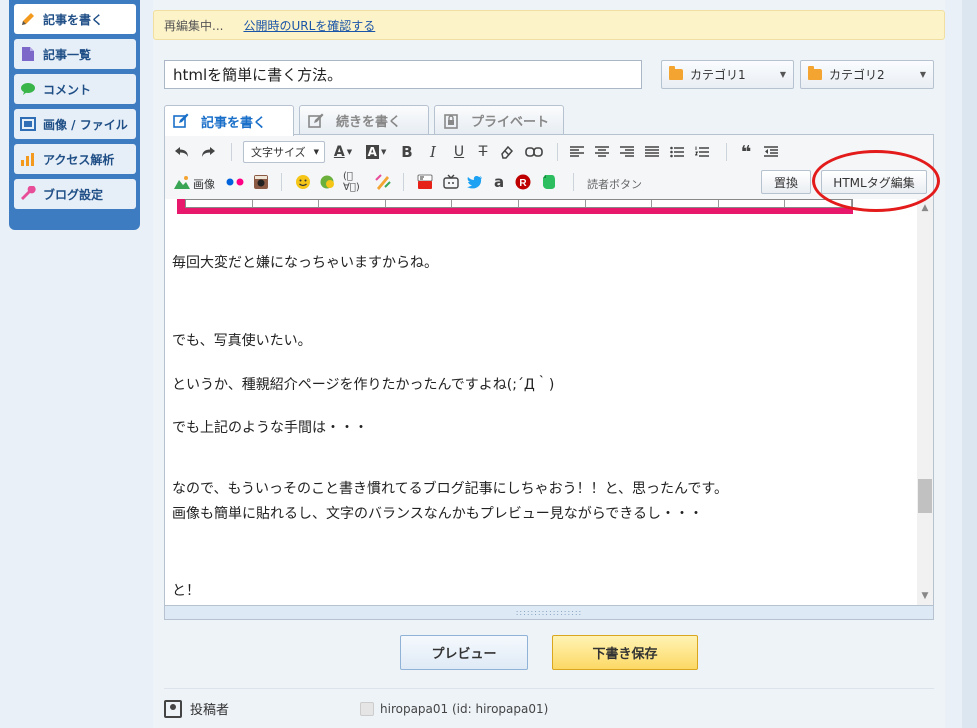 Image resolution: width=977 pixels, height=728 pixels. Describe the element at coordinates (464, 708) in the screenshot. I see `author-name: hiropapa01 (id: hiropapa01)` at that location.